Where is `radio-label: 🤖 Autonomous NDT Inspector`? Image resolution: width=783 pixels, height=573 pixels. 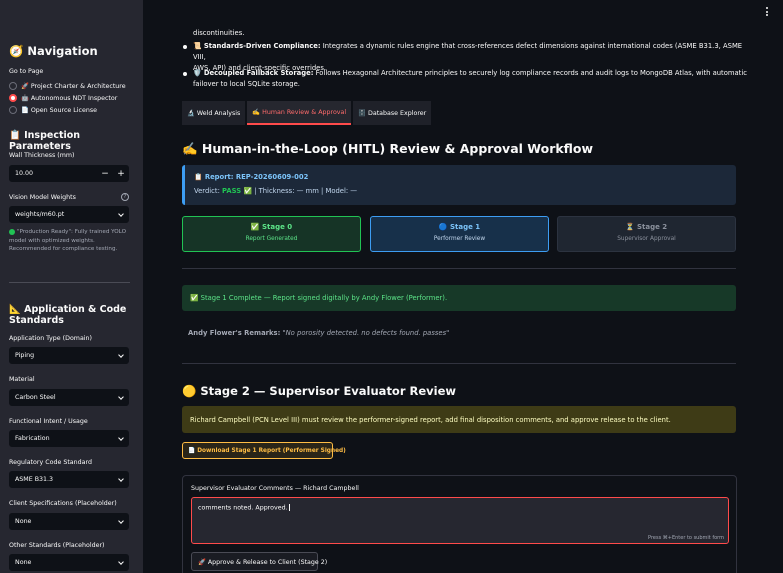
radio-label: 🤖 Autonomous NDT Inspector is located at coordinates (69, 98).